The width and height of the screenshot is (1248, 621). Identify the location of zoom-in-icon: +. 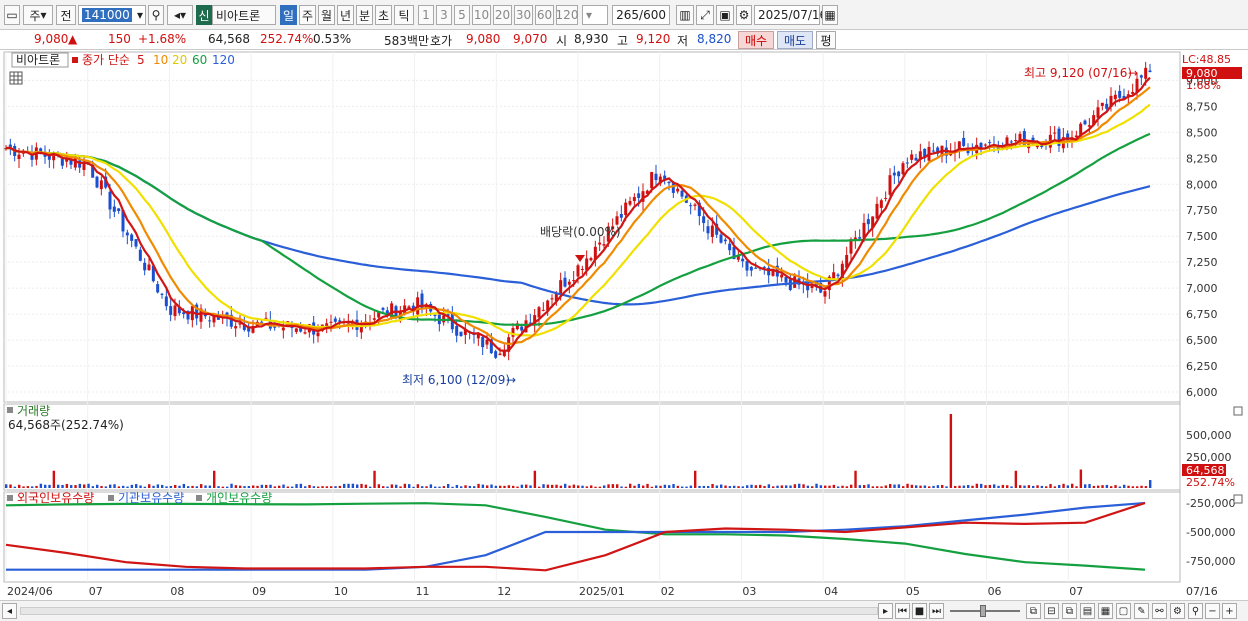
(1229, 611).